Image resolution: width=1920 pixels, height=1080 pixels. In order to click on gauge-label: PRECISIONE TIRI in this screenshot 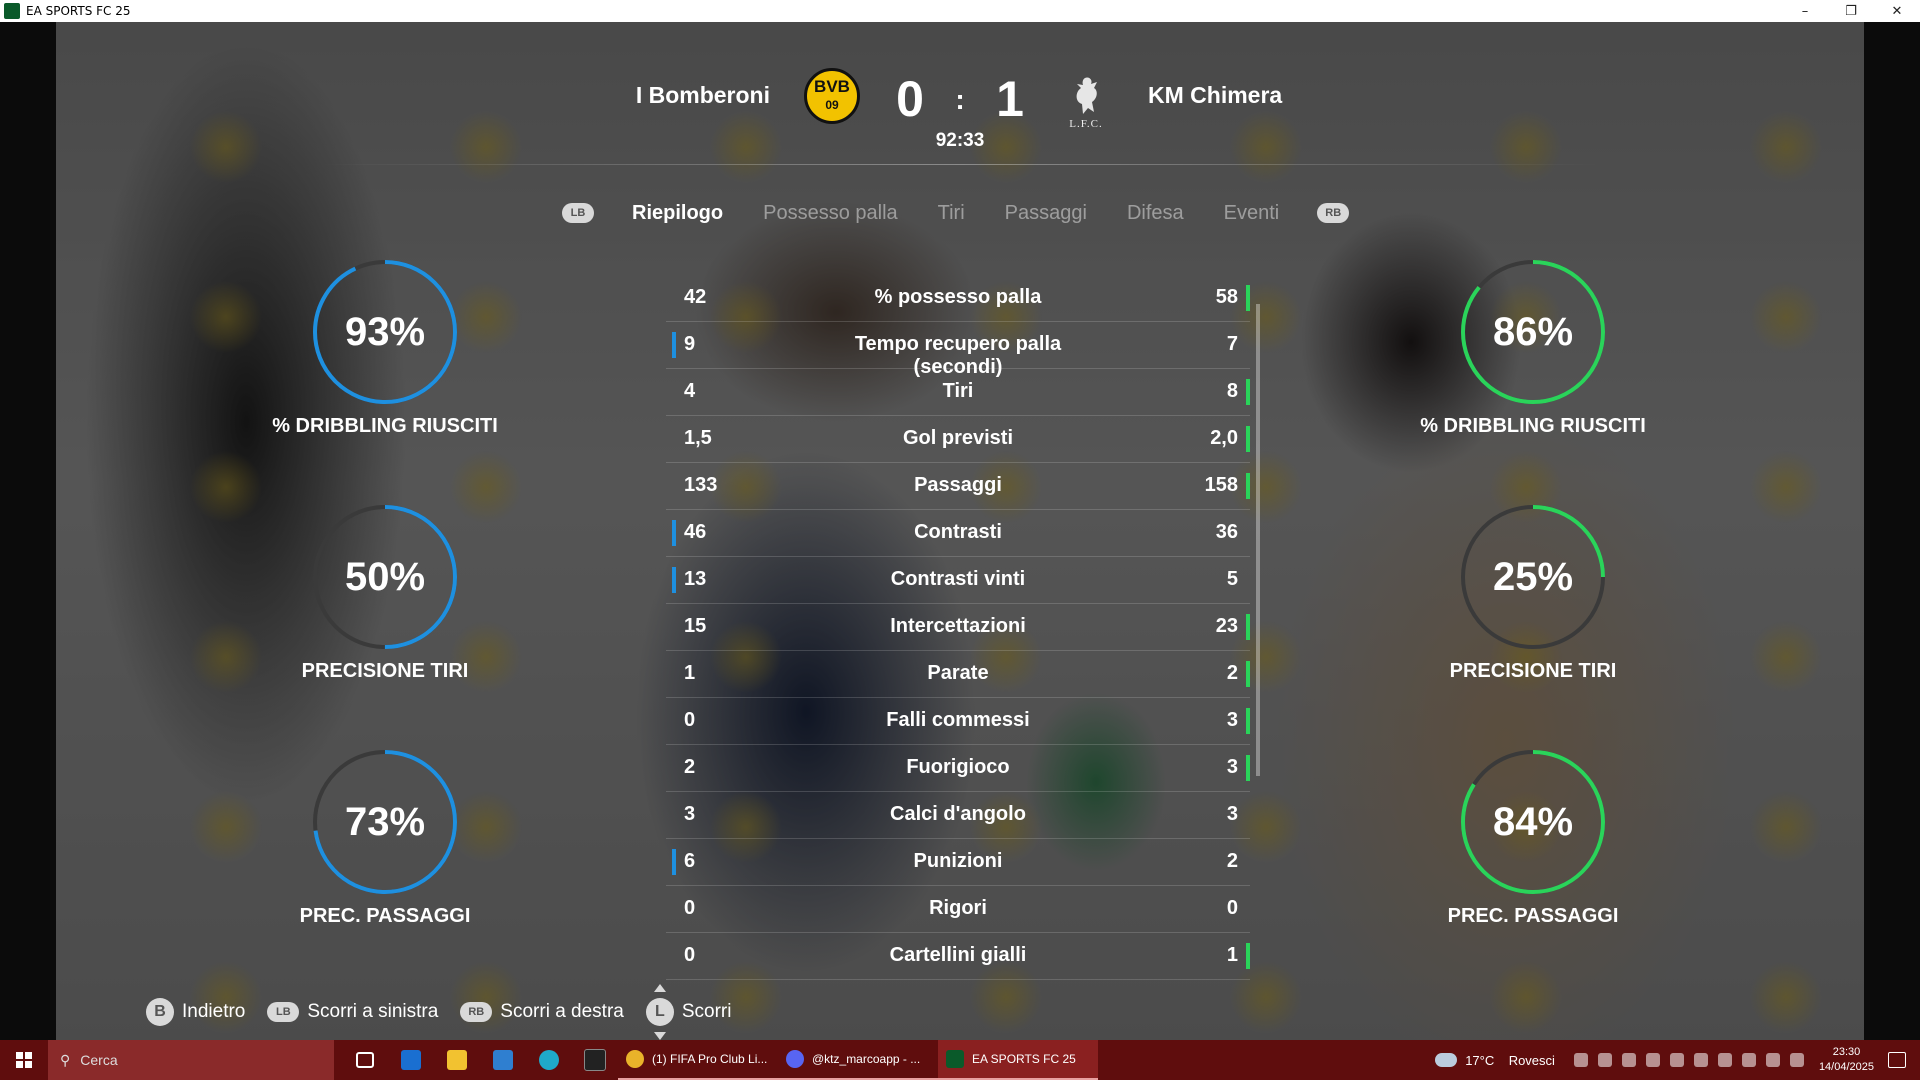, I will do `click(1533, 671)`.